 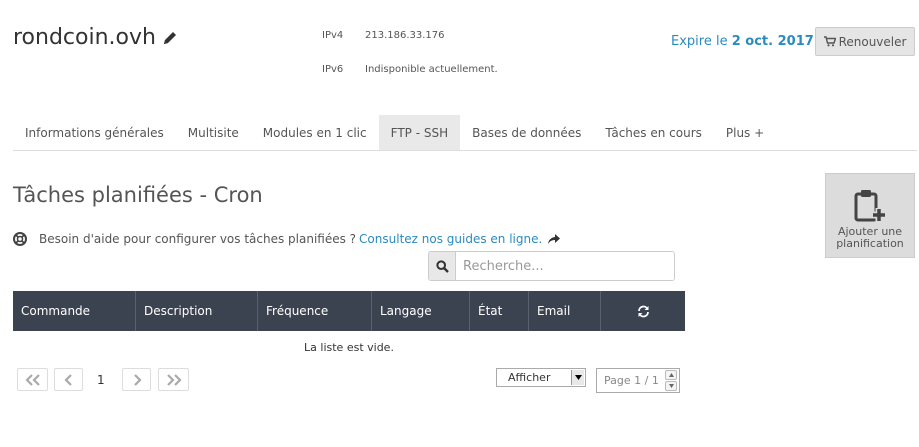 I want to click on domain-title: rondcoin.ovh, so click(x=95, y=37).